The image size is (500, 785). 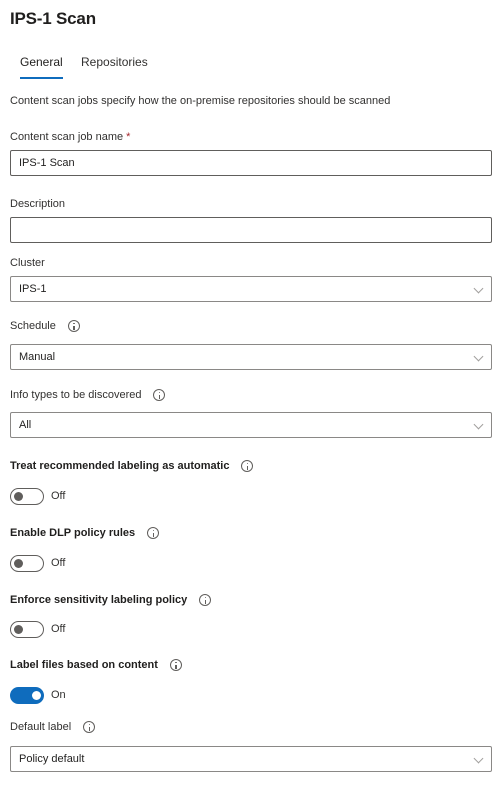 What do you see at coordinates (38, 204) in the screenshot?
I see `description-label: Description` at bounding box center [38, 204].